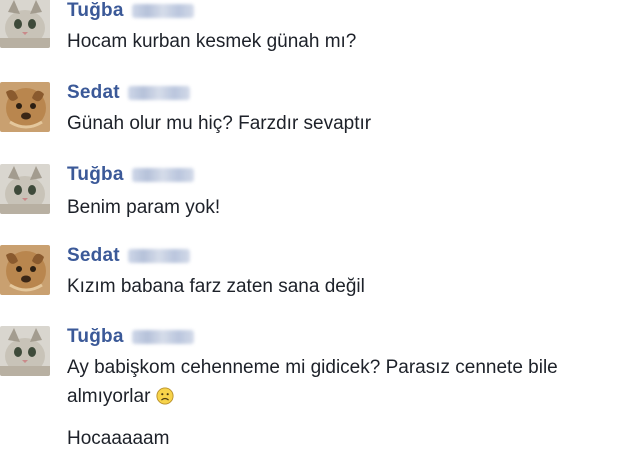  I want to click on message-text: Hocam kurban kesmek günah mı?, so click(212, 41).